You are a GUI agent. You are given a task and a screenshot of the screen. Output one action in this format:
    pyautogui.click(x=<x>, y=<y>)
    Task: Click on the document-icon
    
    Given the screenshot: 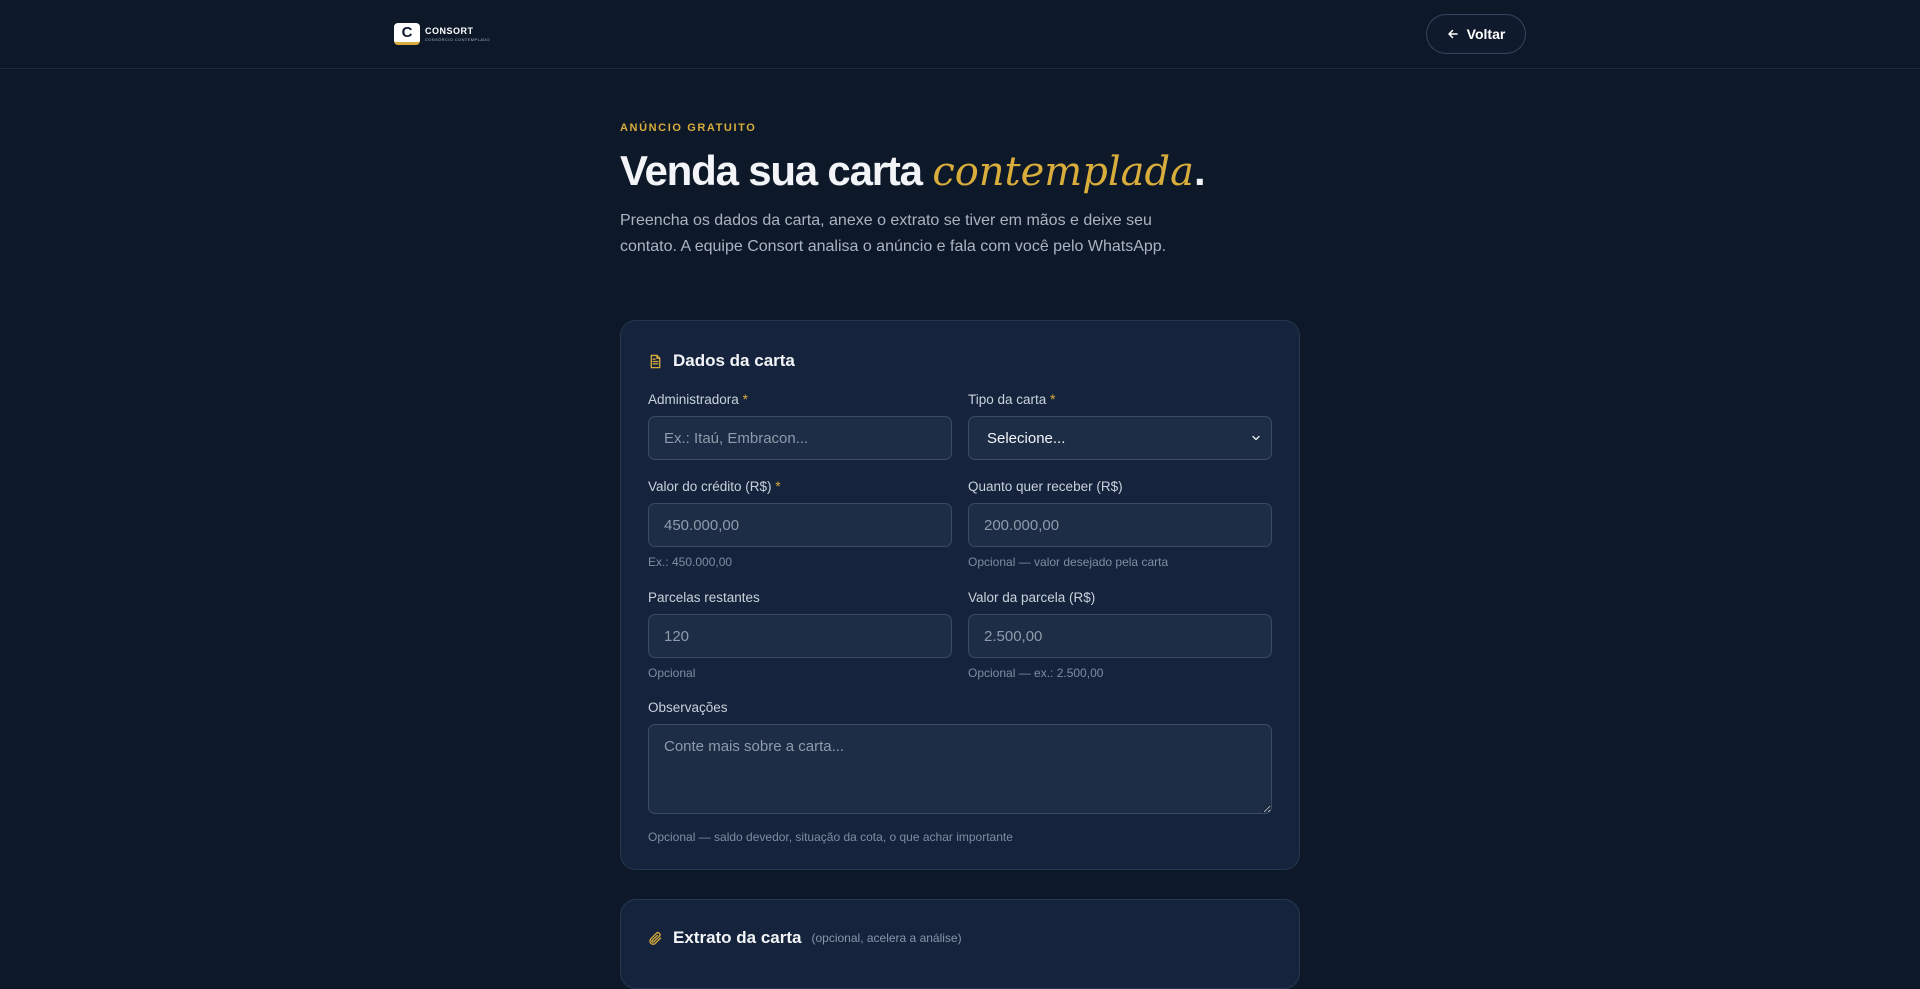 What is the action you would take?
    pyautogui.click(x=655, y=361)
    